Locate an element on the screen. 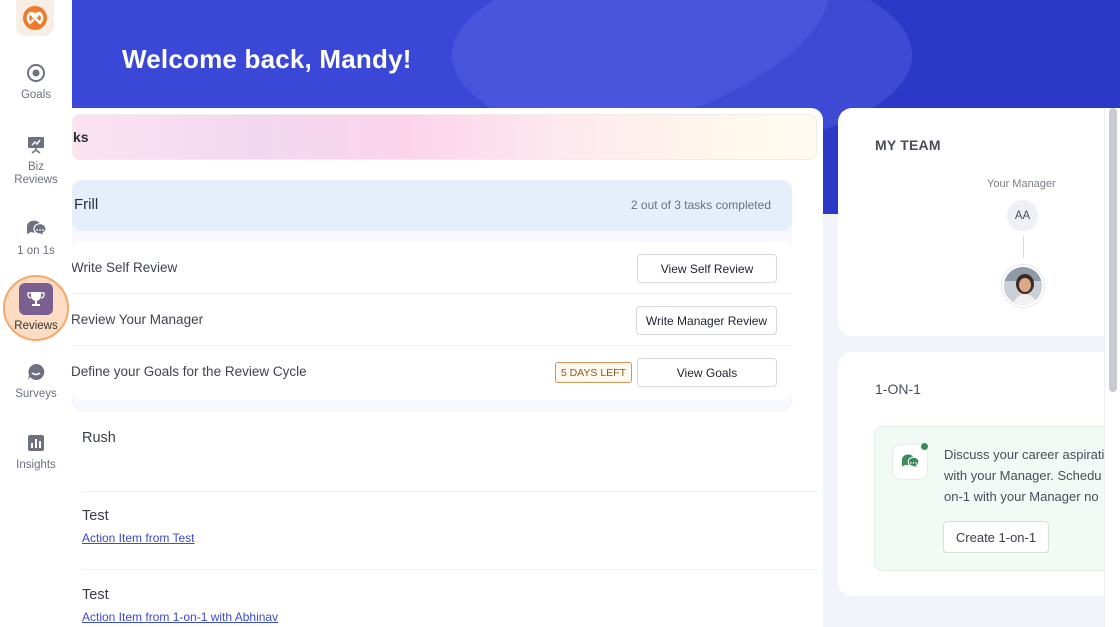 This screenshot has width=1120, height=627. org-connector is located at coordinates (1023, 247).